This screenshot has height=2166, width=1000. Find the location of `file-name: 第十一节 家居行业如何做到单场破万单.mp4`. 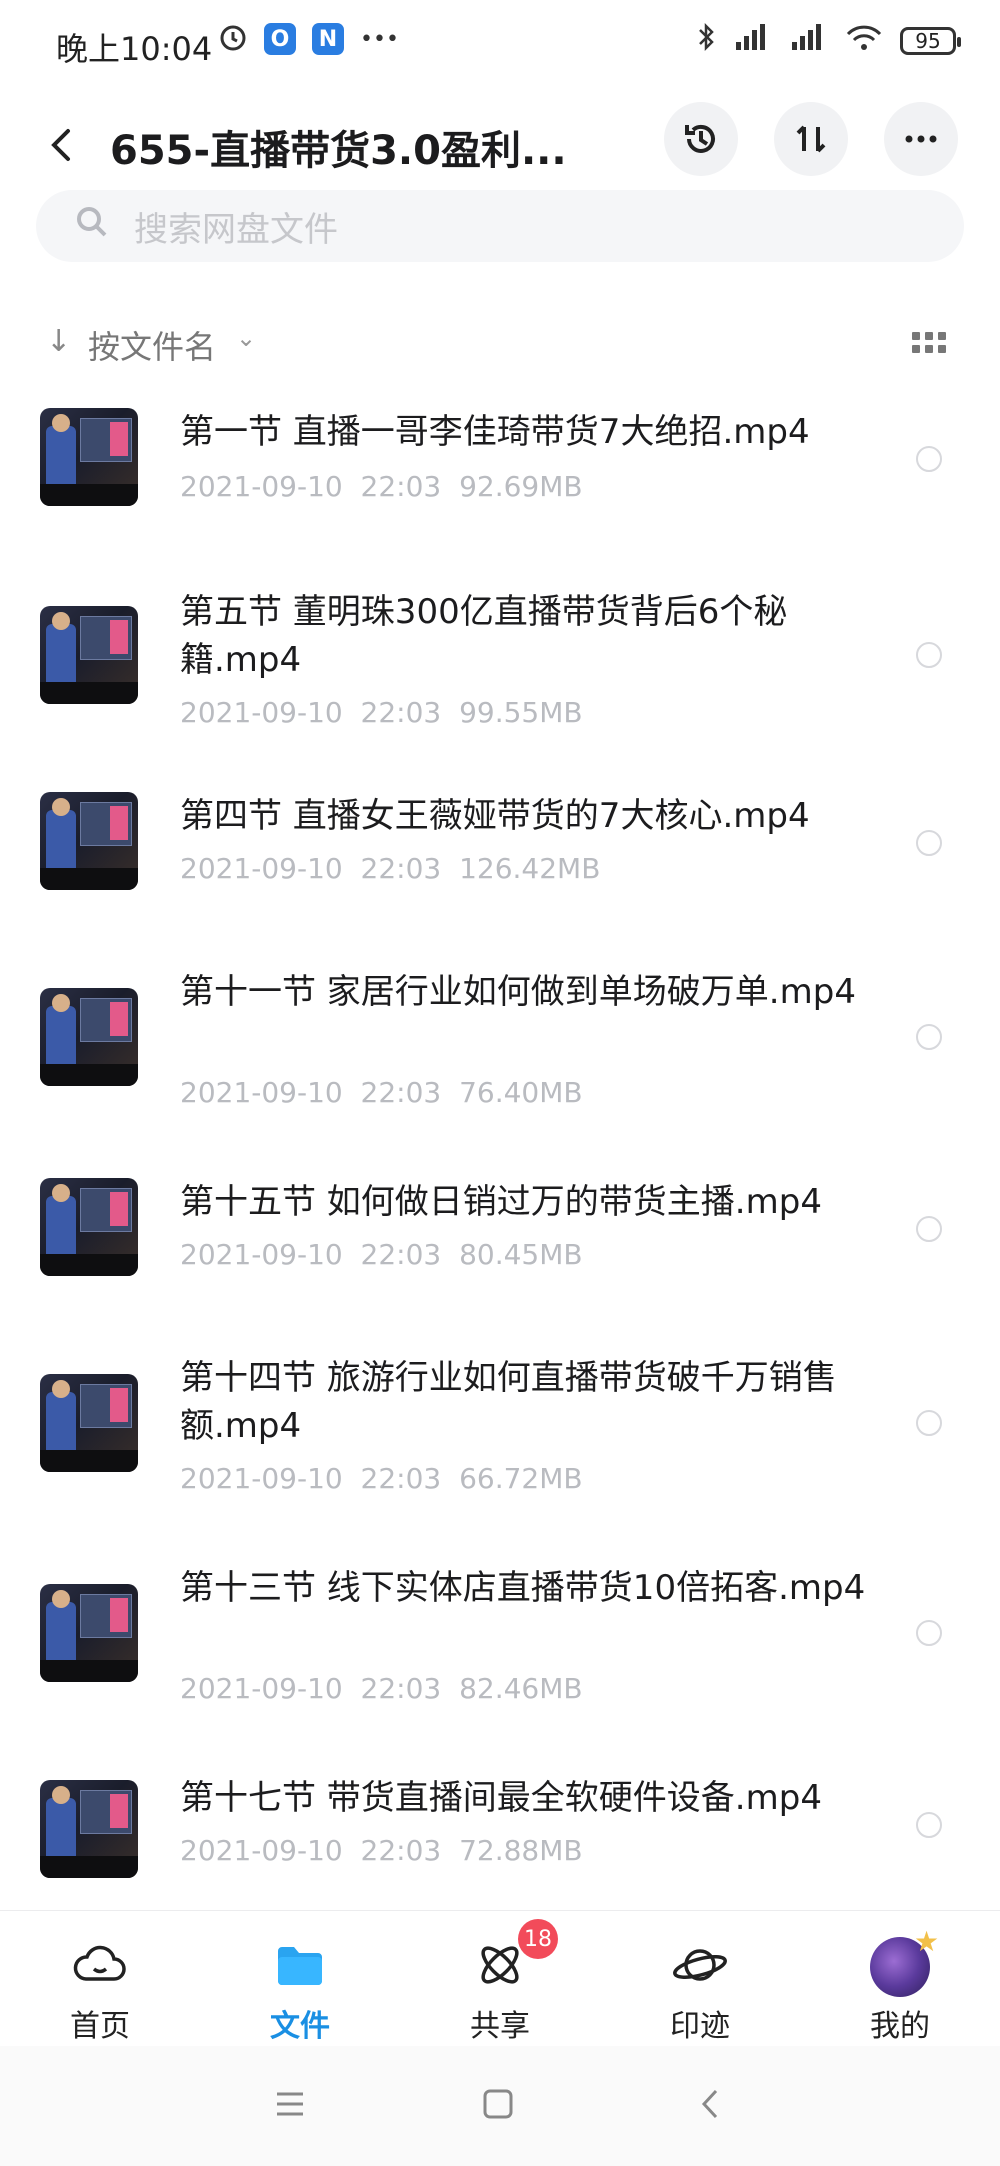

file-name: 第十一节 家居行业如何做到单场破万单.mp4 is located at coordinates (518, 992).